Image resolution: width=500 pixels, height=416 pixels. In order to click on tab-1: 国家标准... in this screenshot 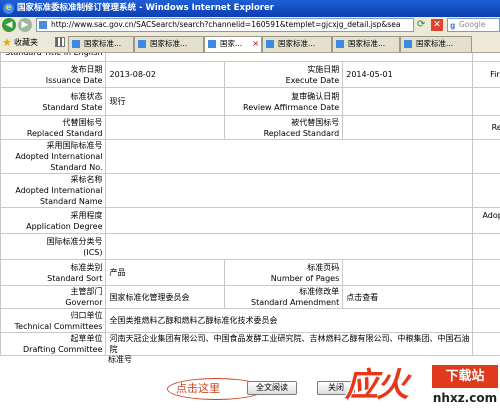, I will do `click(101, 44)`.